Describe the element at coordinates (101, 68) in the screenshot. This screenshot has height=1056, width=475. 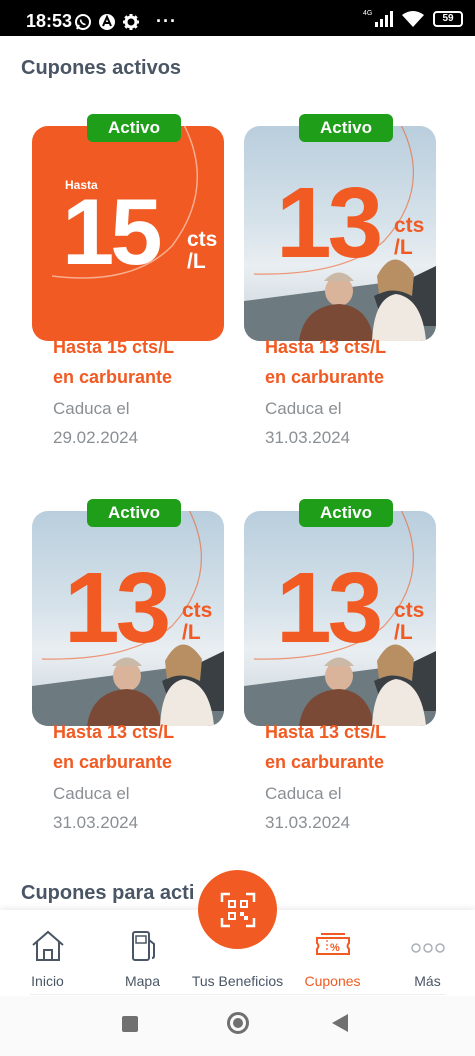
I see `section-title-active: Cupones activos` at that location.